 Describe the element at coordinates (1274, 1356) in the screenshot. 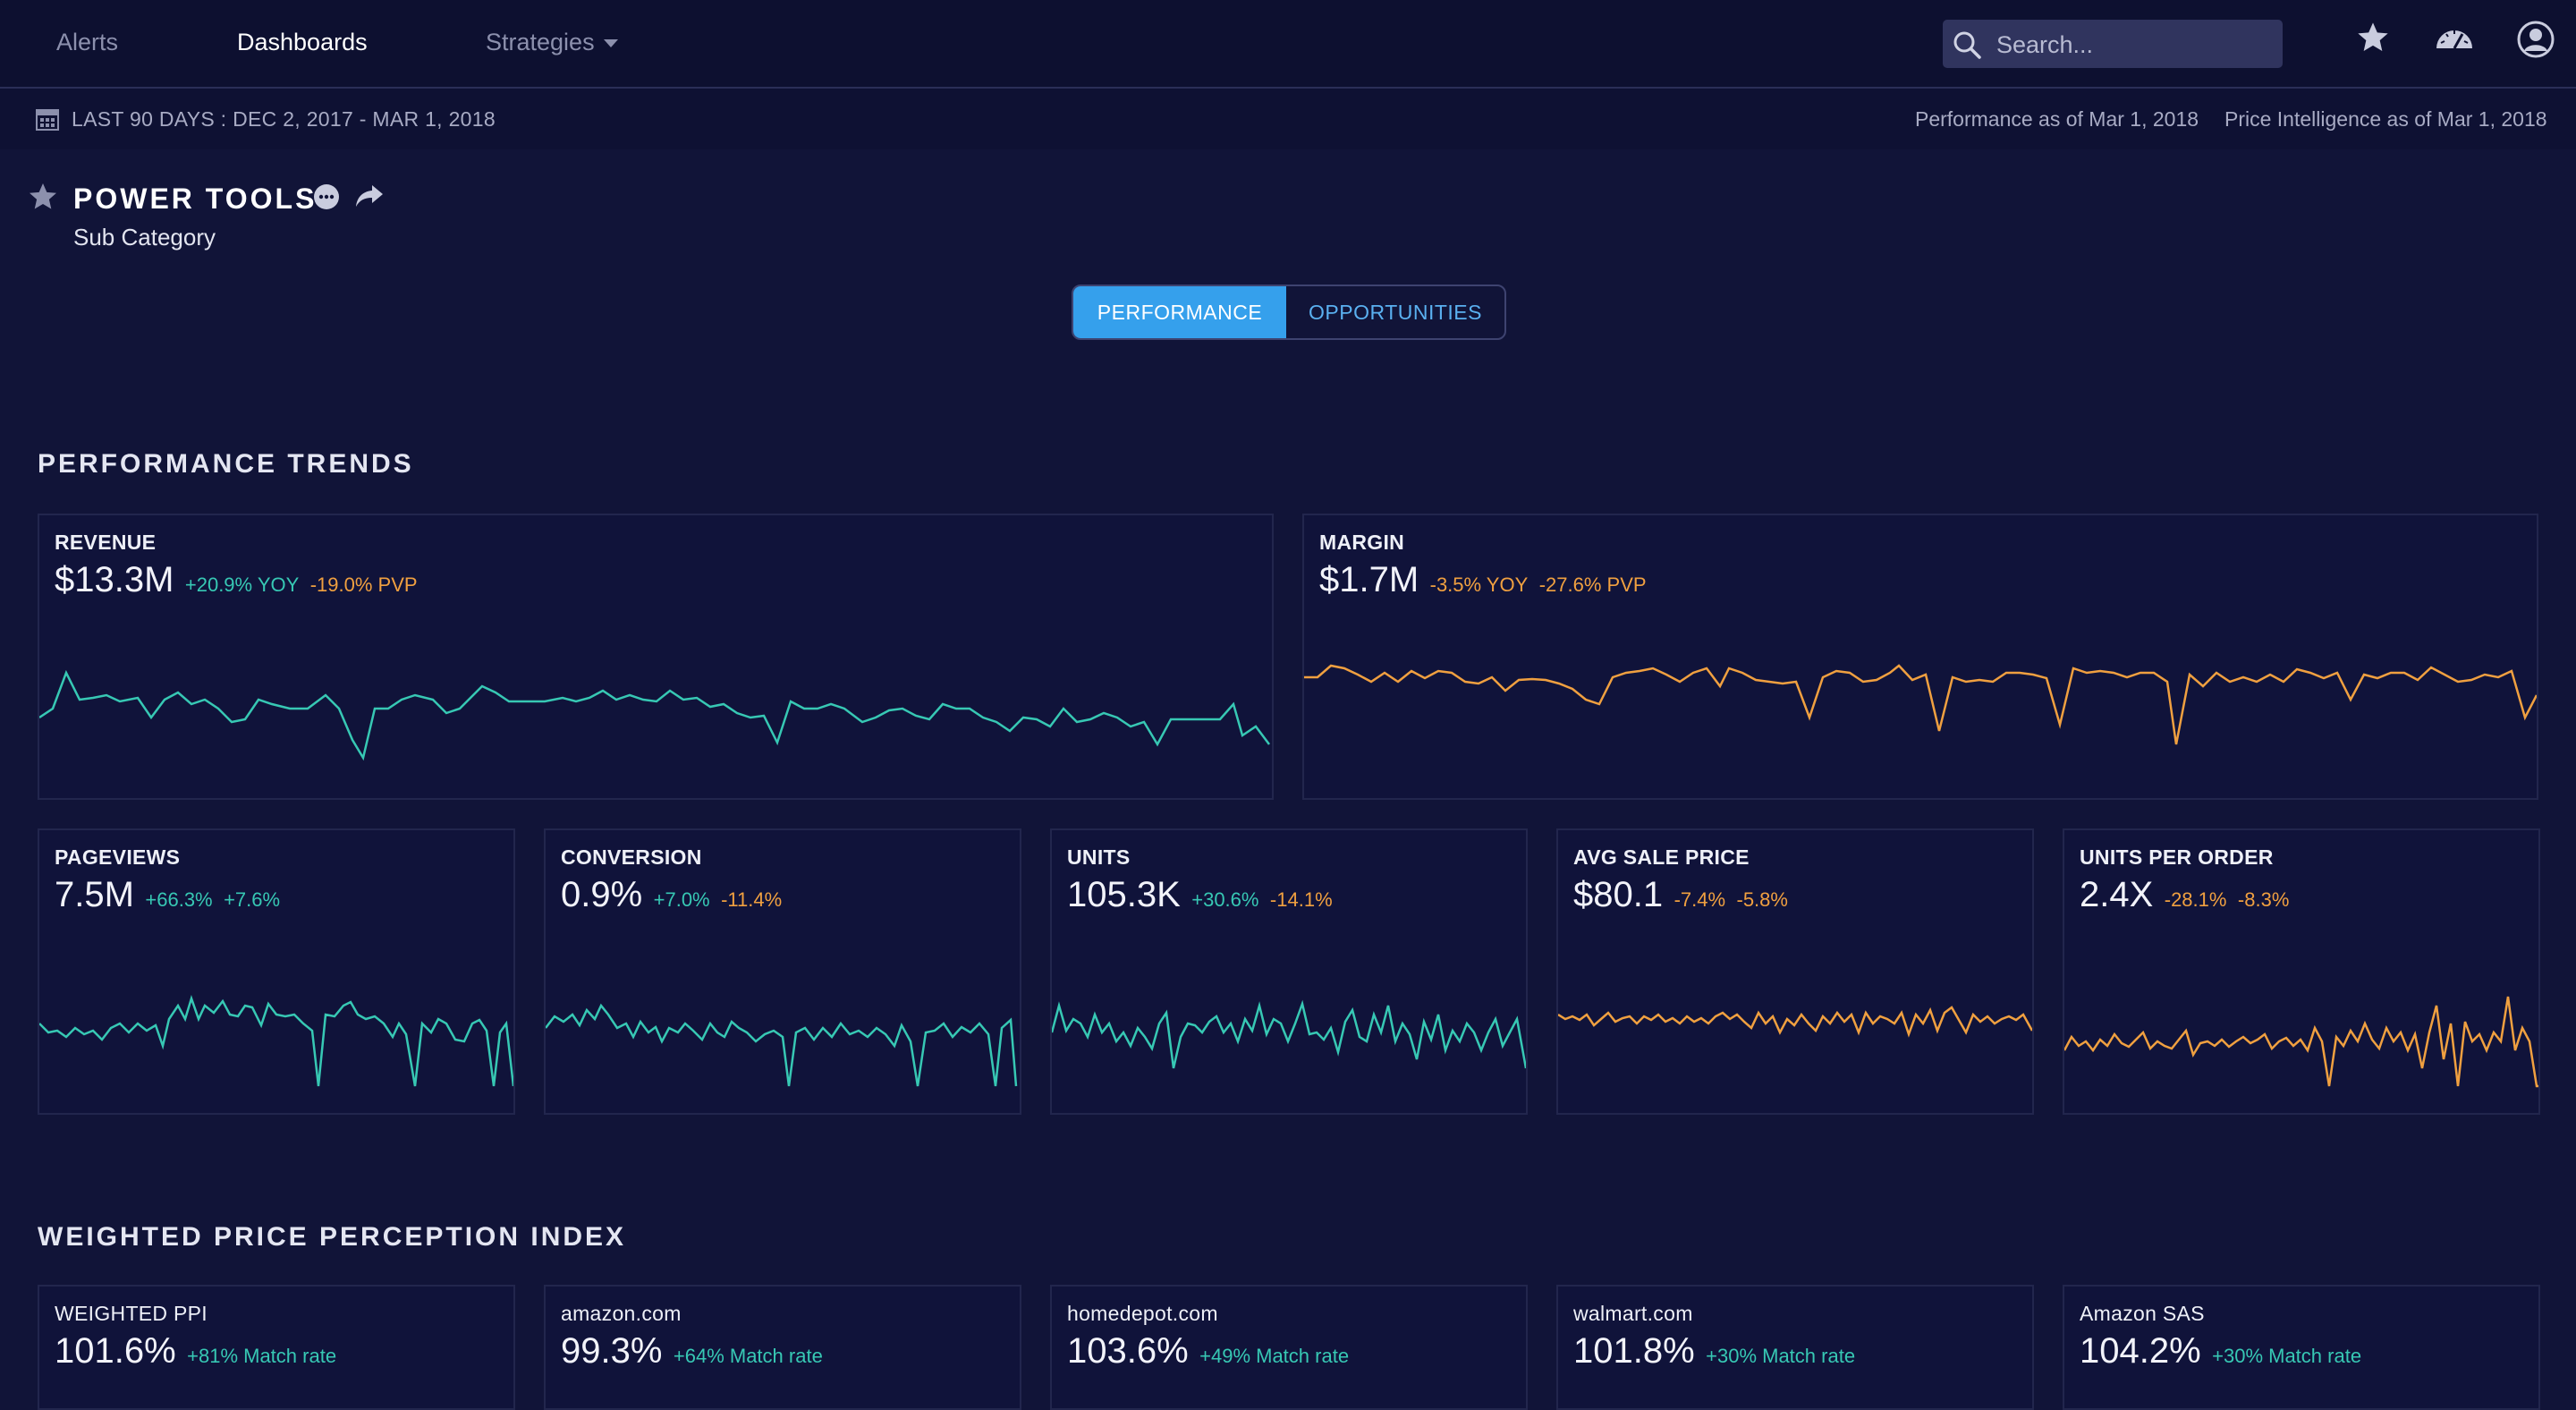

I see `match-rate: +49% Match rate` at that location.